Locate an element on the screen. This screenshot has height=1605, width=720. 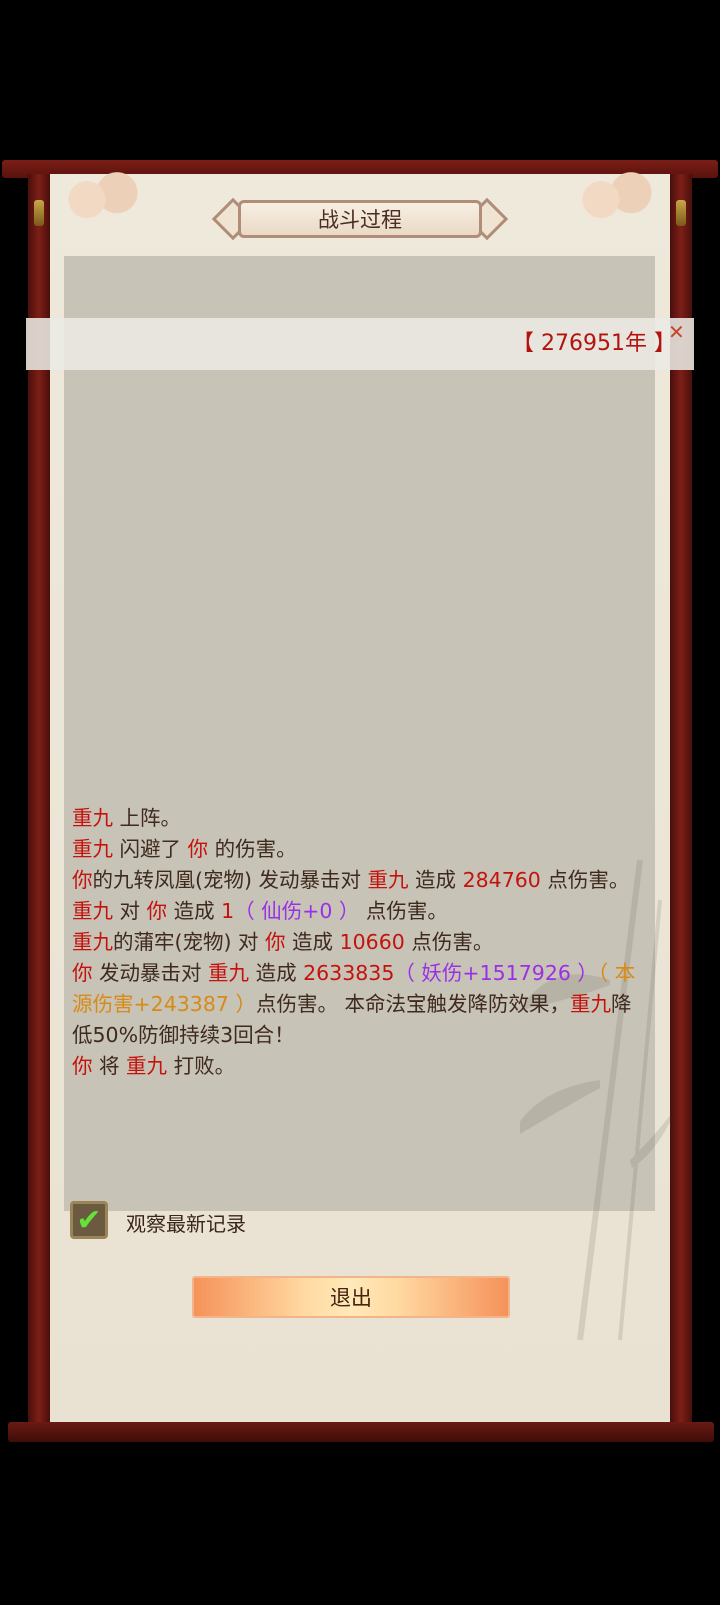
checkmark-icon: ✔ is located at coordinates (89, 1220).